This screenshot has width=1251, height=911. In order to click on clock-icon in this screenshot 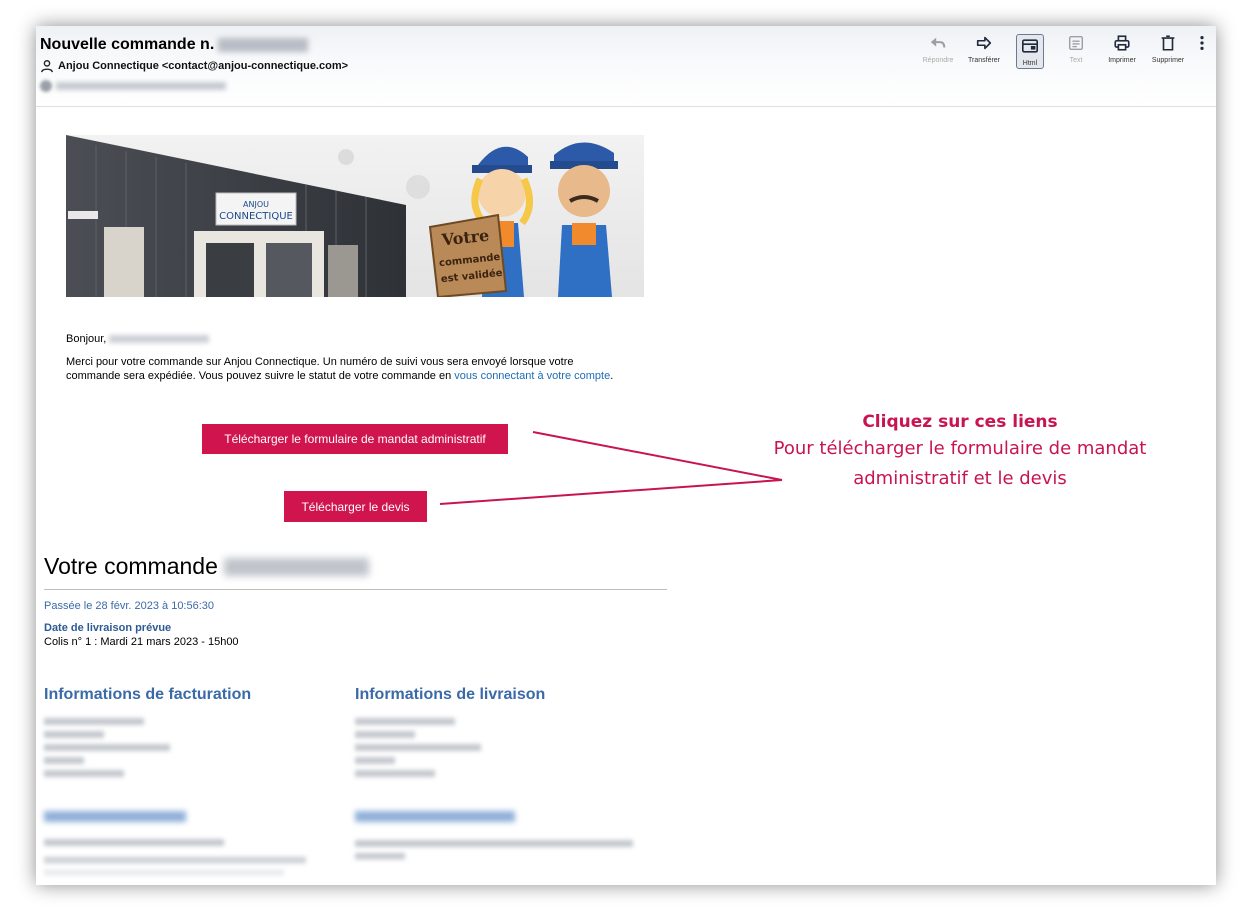, I will do `click(46, 86)`.